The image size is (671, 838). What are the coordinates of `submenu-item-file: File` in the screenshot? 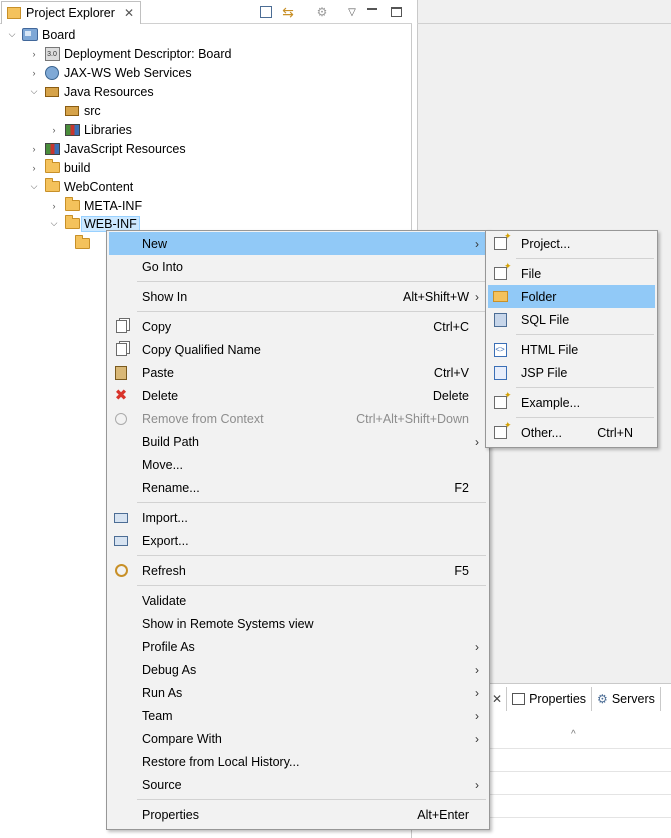 It's located at (571, 273).